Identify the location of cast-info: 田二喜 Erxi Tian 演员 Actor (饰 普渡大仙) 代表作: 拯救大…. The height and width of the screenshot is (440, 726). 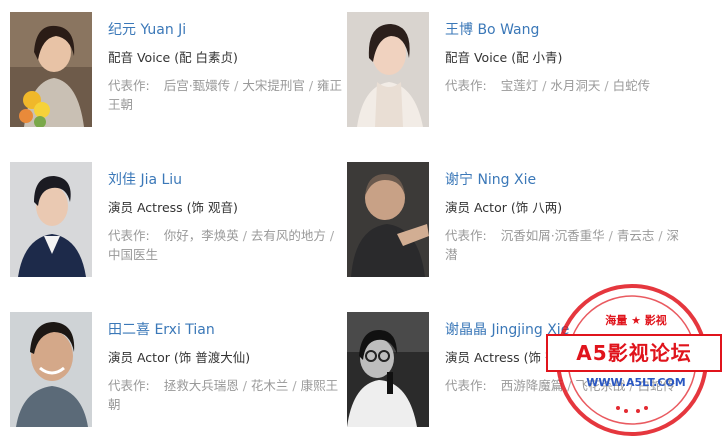
(228, 367).